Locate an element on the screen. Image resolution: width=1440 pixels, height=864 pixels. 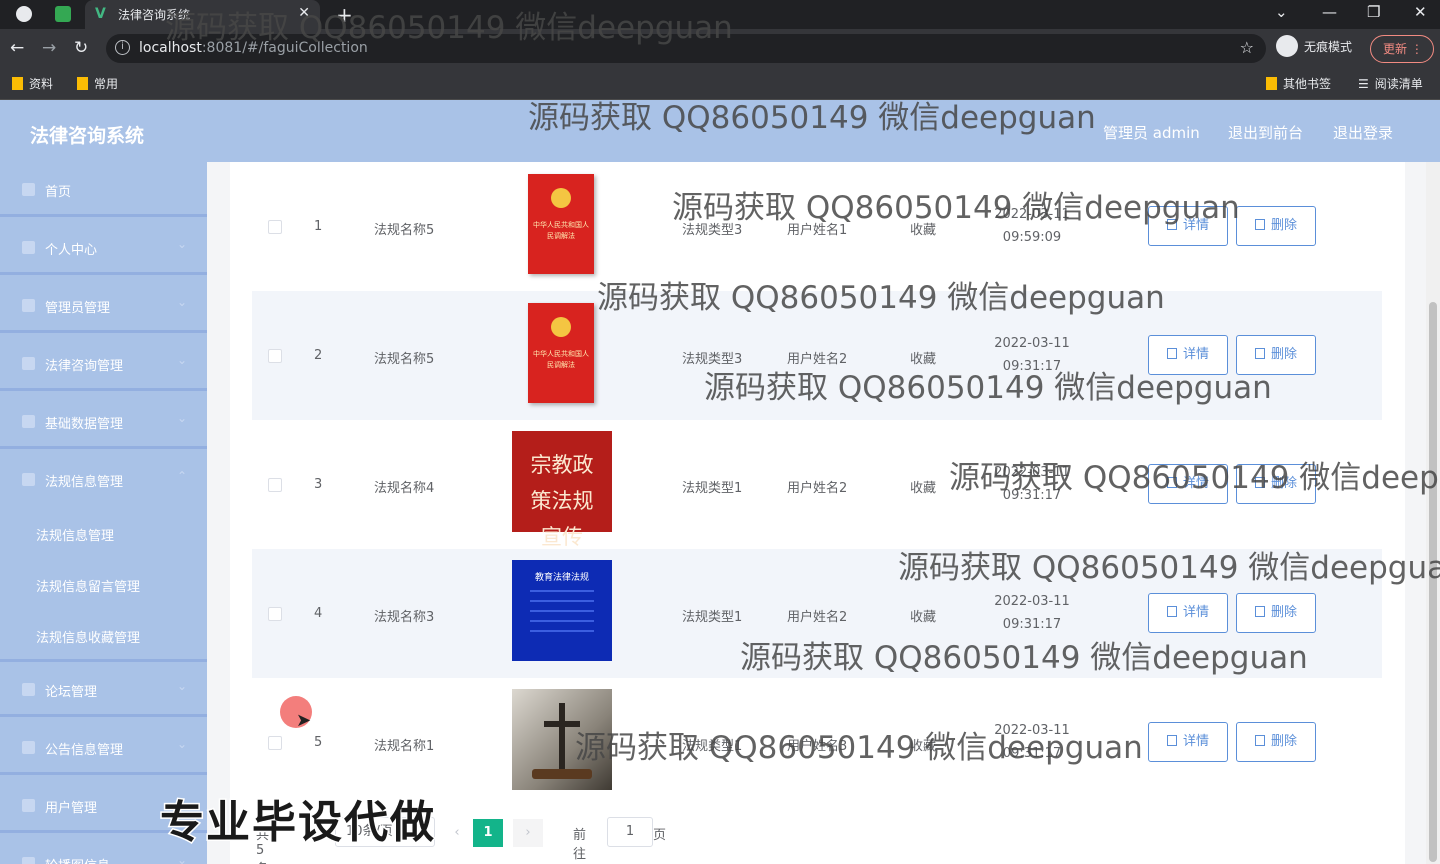
action-type: 收藏 is located at coordinates (923, 617).